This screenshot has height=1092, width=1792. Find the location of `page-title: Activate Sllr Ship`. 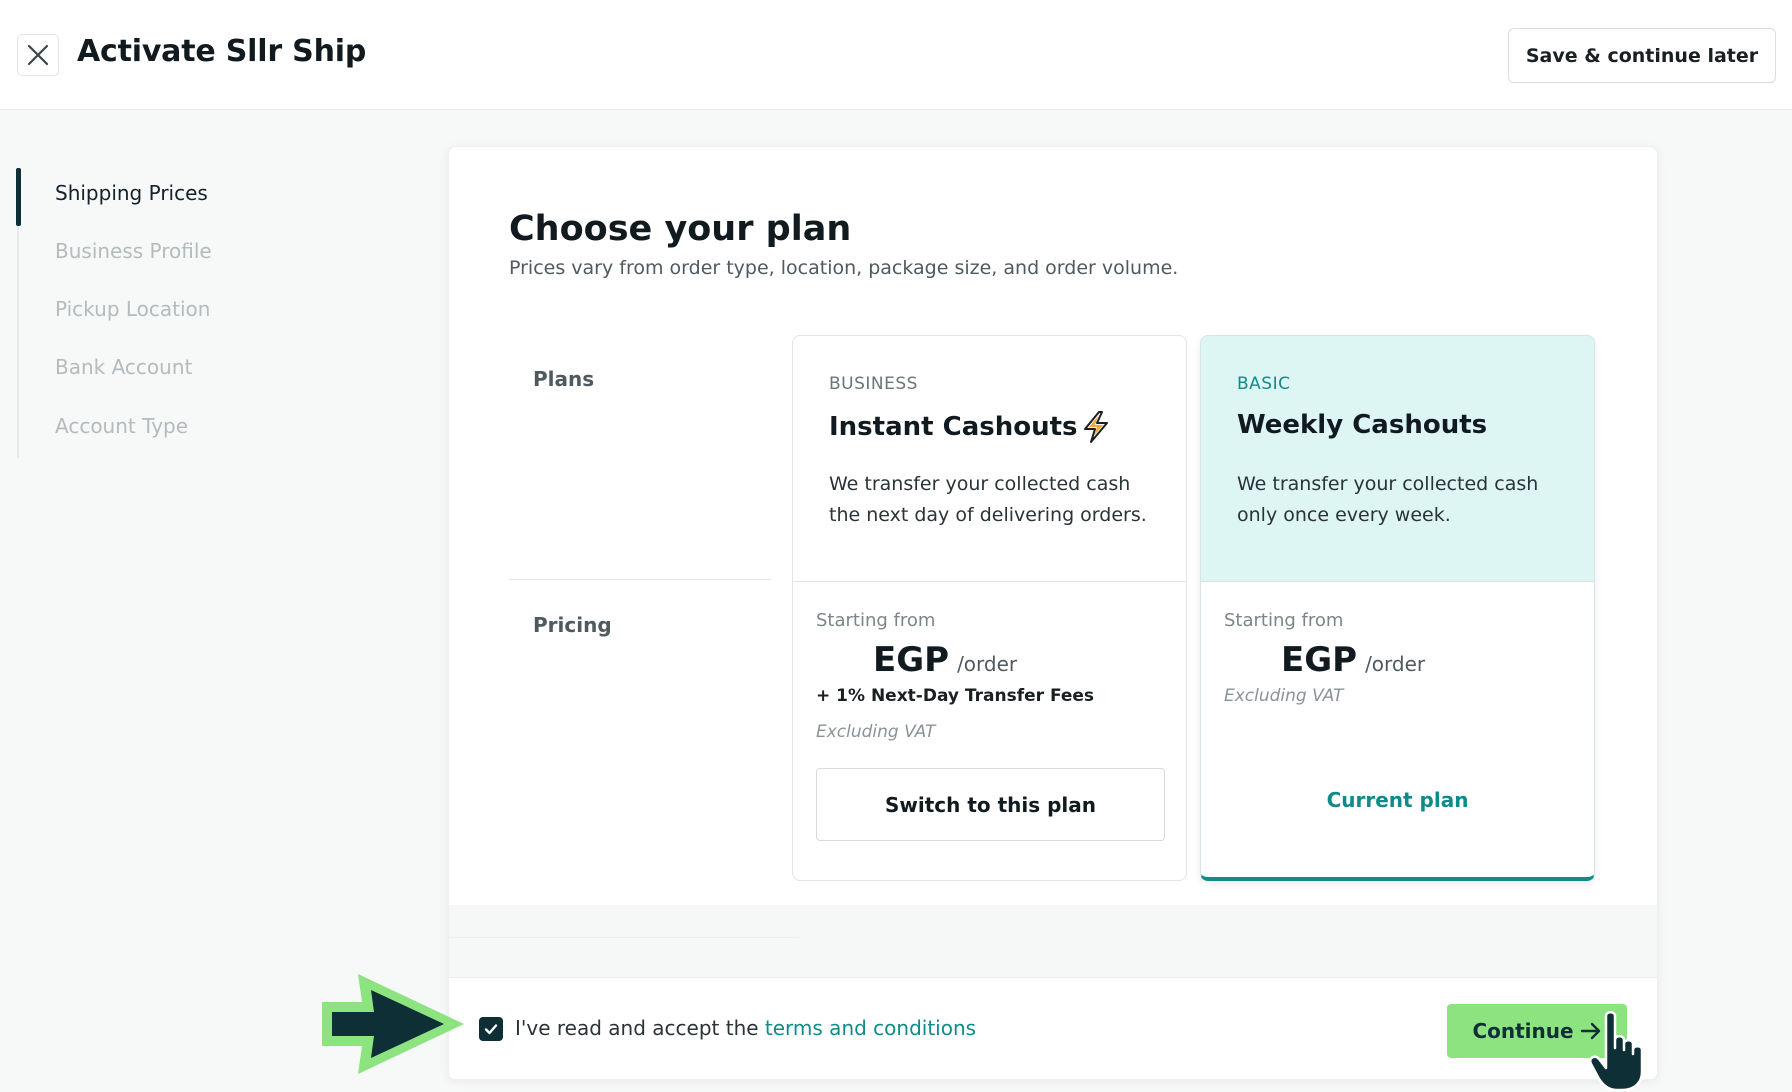

page-title: Activate Sllr Ship is located at coordinates (222, 51).